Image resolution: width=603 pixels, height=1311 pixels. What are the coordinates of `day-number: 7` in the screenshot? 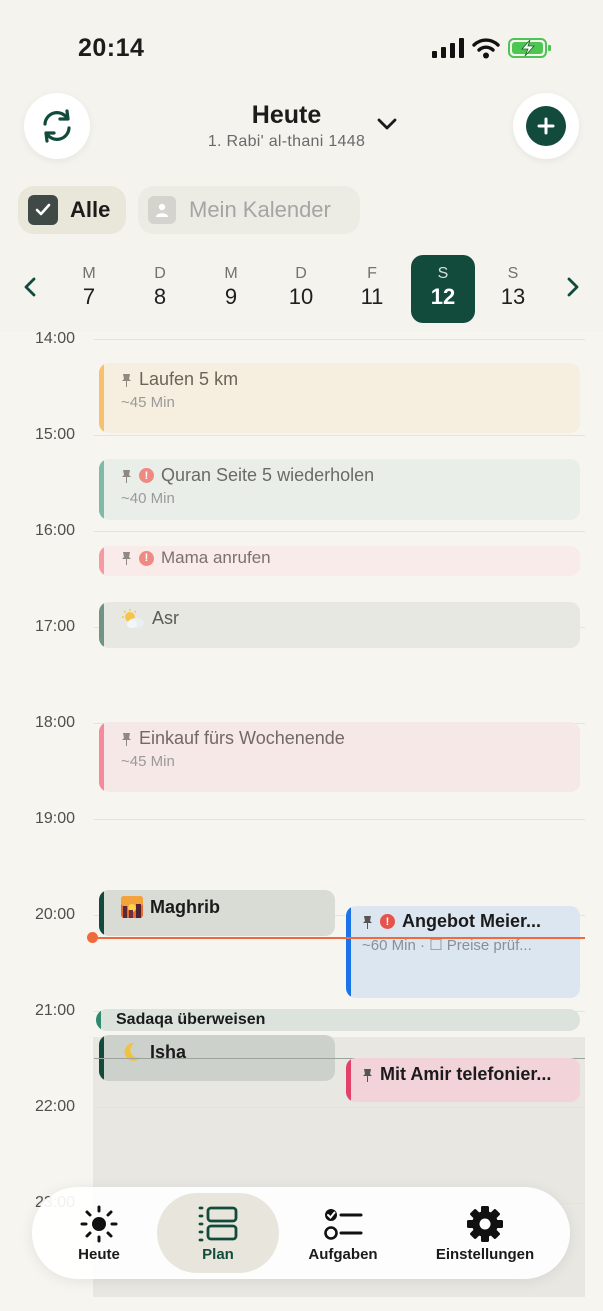 It's located at (89, 296).